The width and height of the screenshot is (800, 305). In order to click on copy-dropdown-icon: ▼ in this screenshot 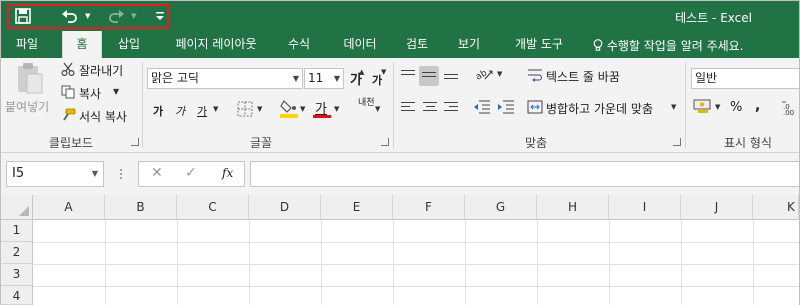, I will do `click(116, 91)`.